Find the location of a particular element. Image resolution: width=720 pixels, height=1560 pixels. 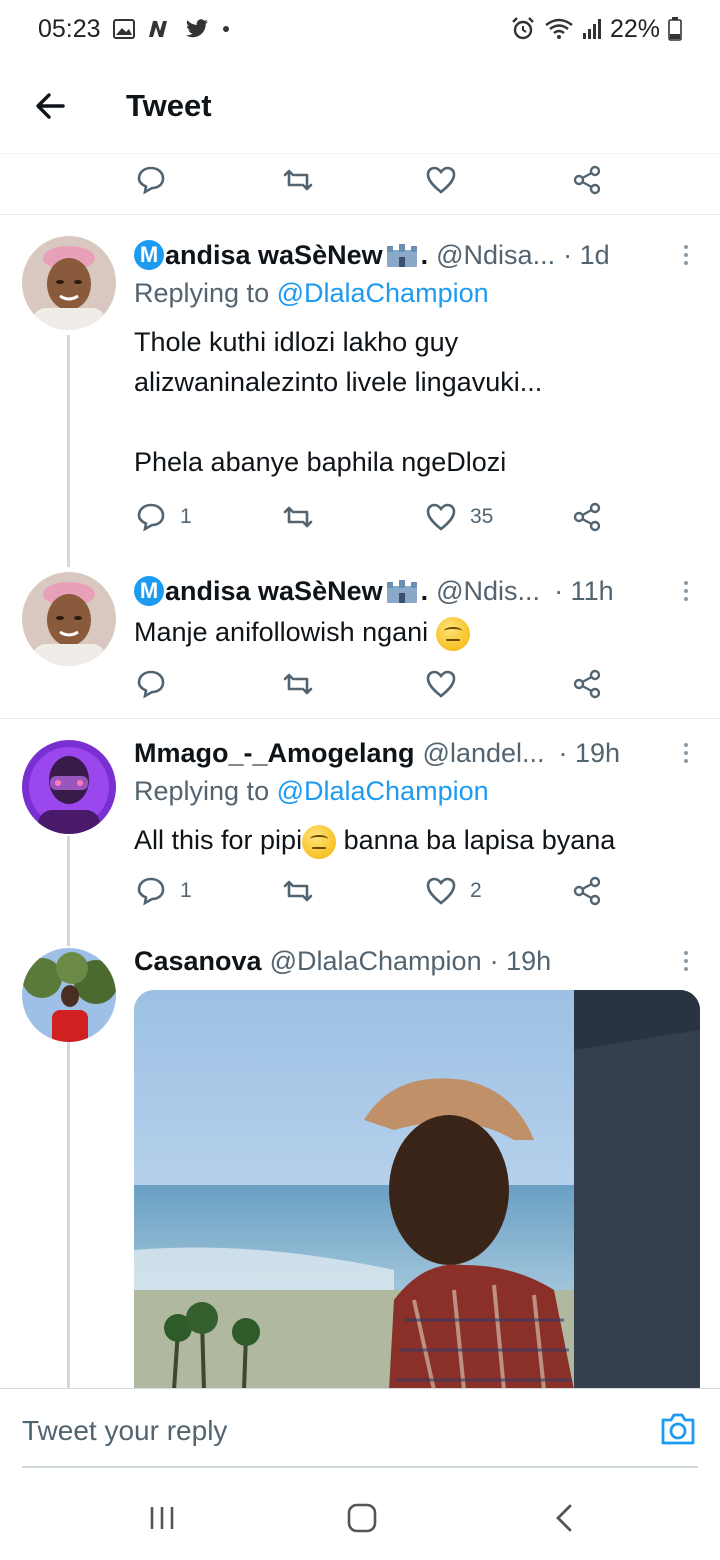

like-button: 35 is located at coordinates (459, 517).